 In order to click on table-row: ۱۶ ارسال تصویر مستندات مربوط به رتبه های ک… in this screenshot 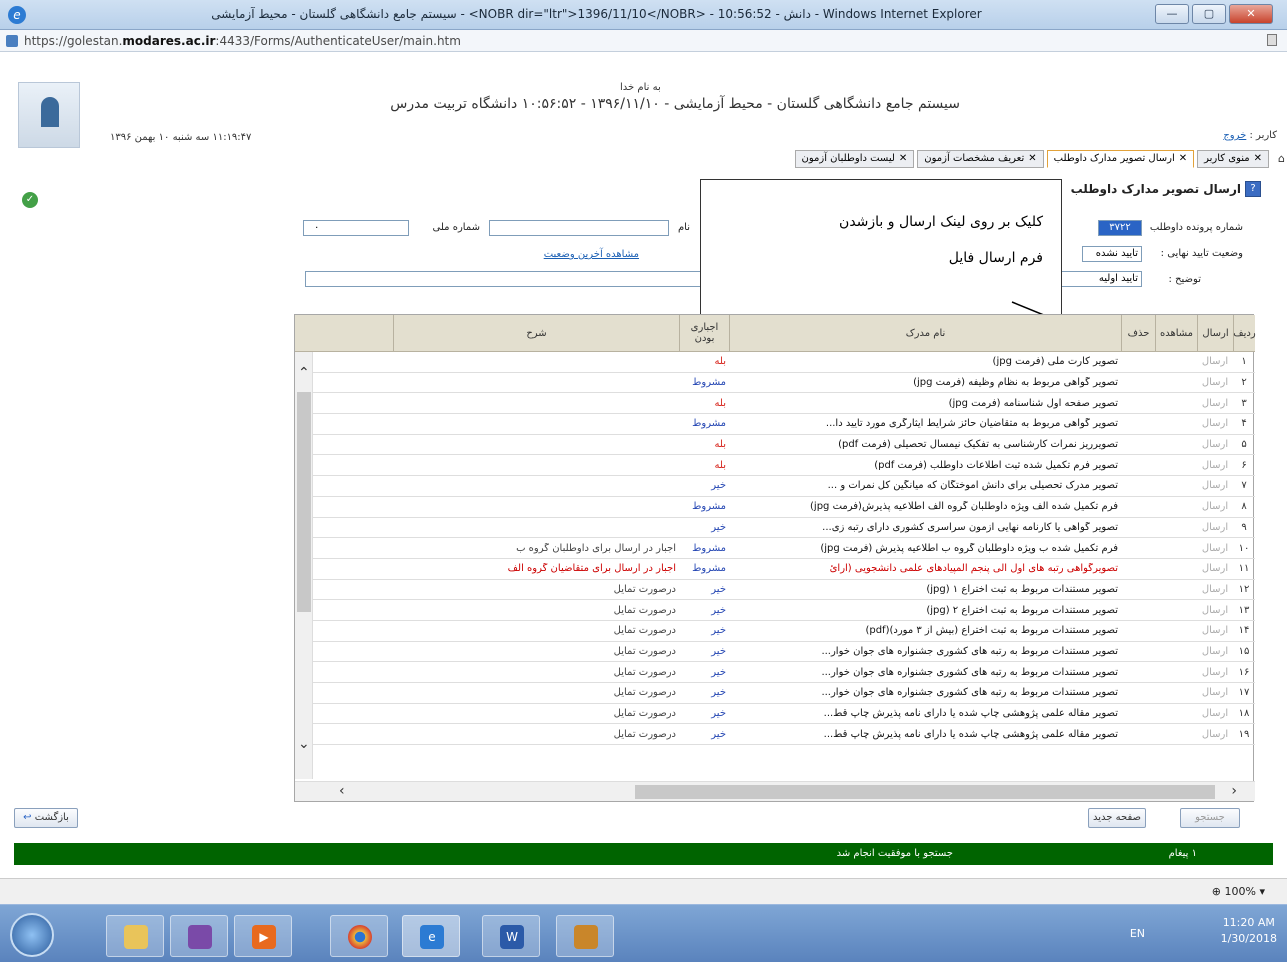, I will do `click(775, 672)`.